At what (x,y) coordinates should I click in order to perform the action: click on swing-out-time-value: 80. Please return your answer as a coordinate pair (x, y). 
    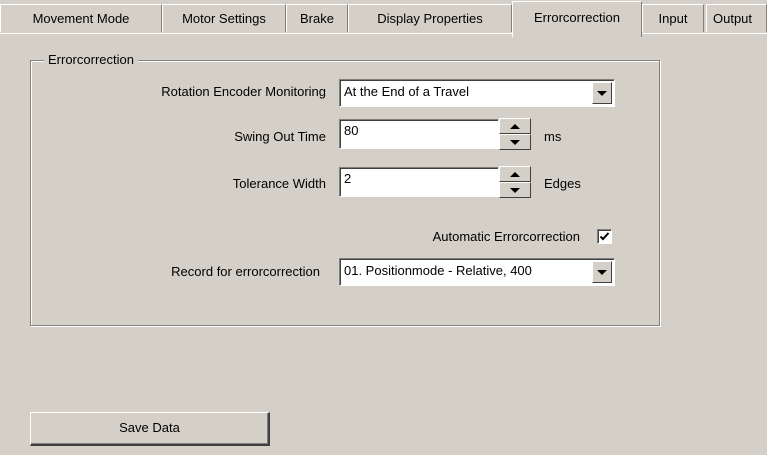
    Looking at the image, I should click on (351, 130).